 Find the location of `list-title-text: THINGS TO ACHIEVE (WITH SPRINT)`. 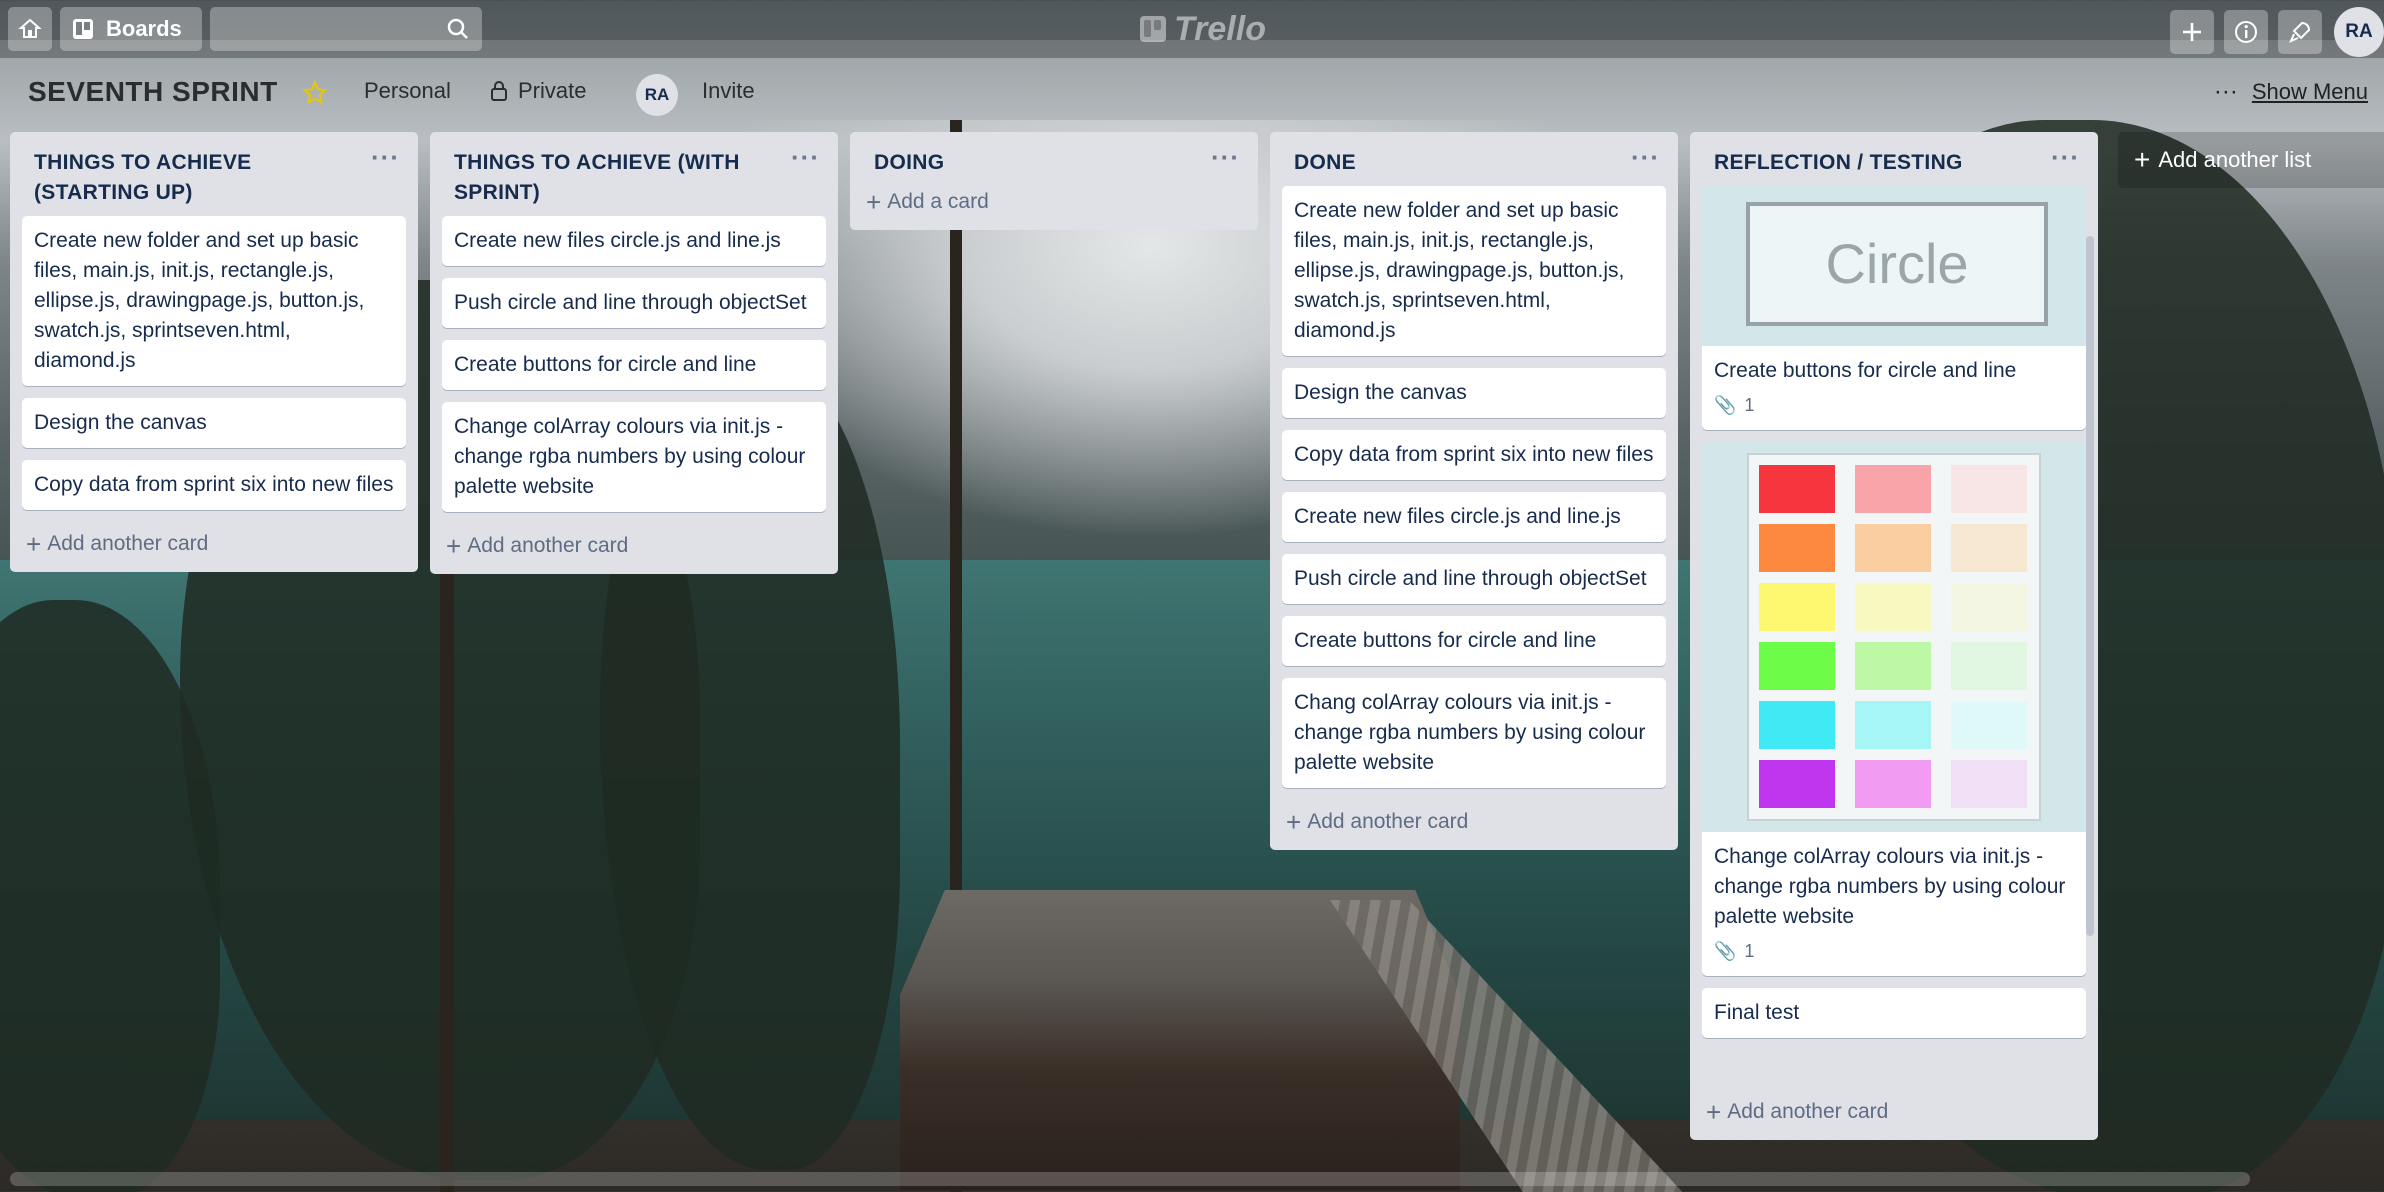

list-title-text: THINGS TO ACHIEVE (WITH SPRINT) is located at coordinates (597, 177).